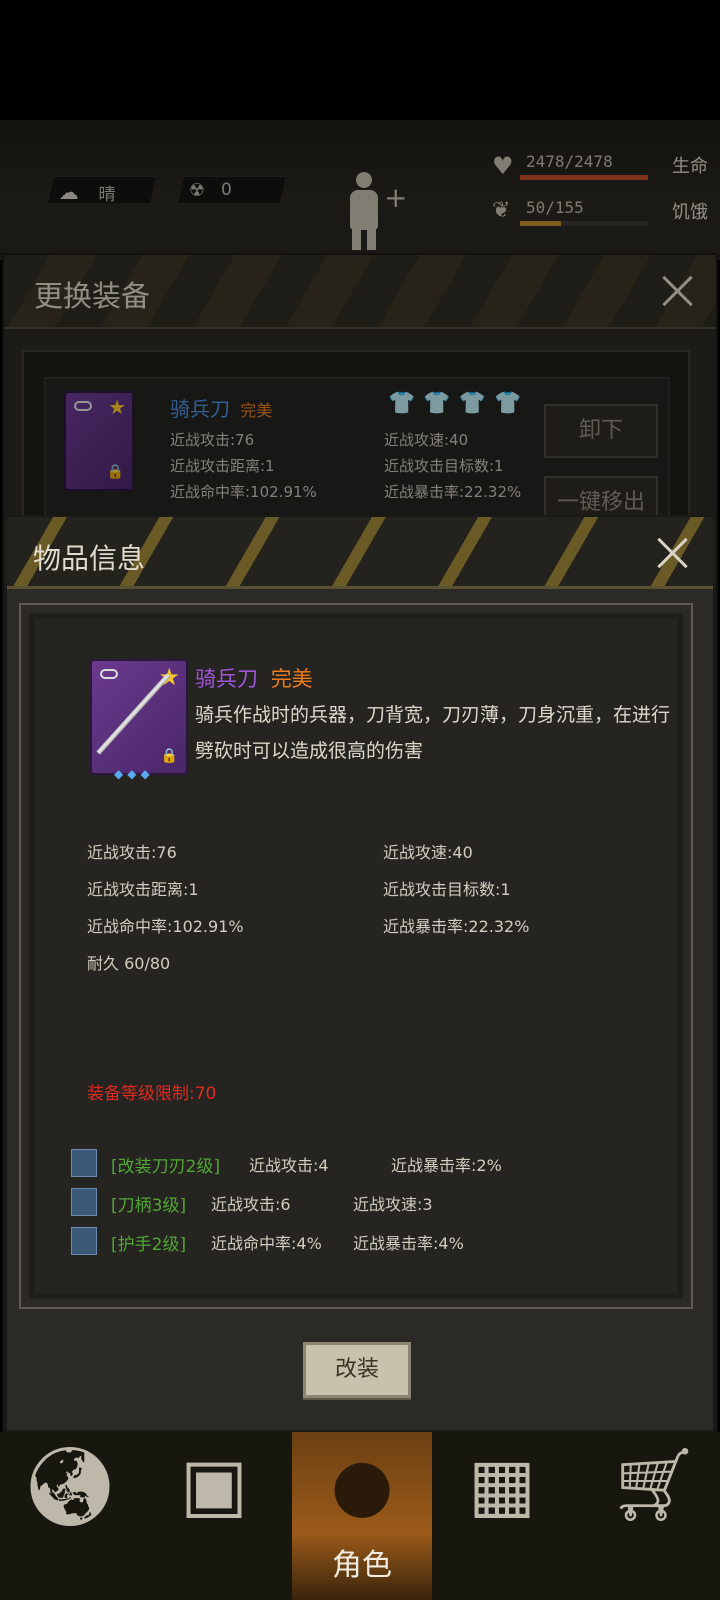 Image resolution: width=720 pixels, height=1600 pixels. What do you see at coordinates (393, 1204) in the screenshot?
I see `mod-value: 近战攻速:3` at bounding box center [393, 1204].